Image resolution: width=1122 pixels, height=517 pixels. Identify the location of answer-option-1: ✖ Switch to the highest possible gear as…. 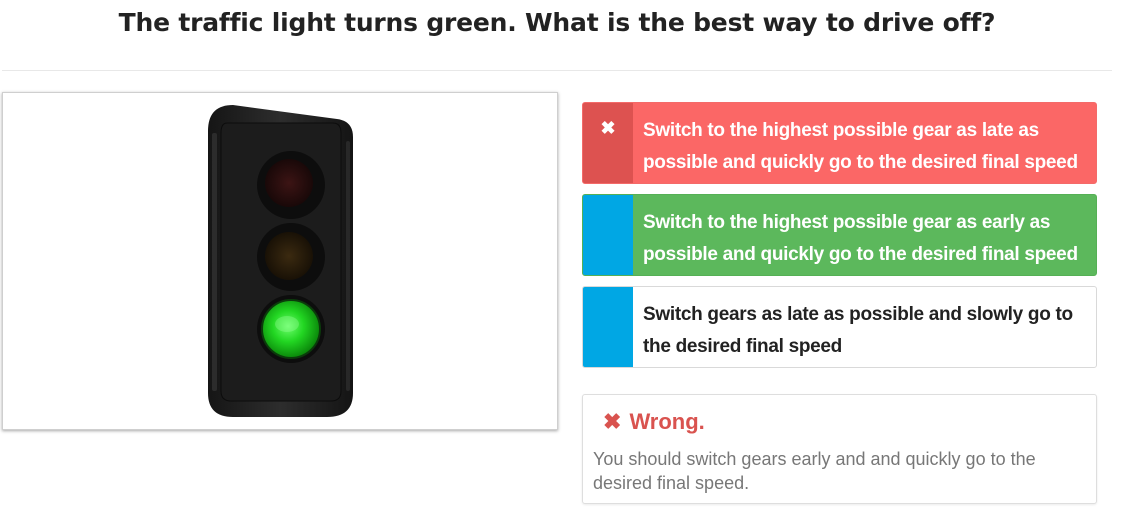
(839, 143).